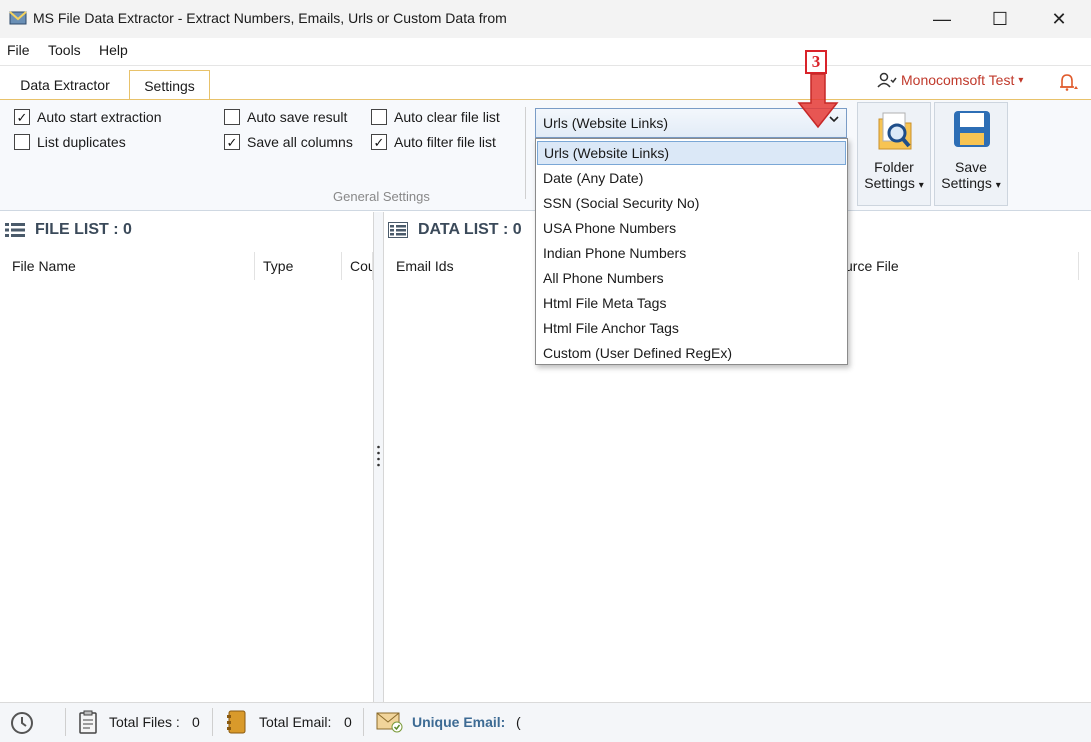 The width and height of the screenshot is (1091, 742). Describe the element at coordinates (972, 129) in the screenshot. I see `floppy-disk-icon` at that location.